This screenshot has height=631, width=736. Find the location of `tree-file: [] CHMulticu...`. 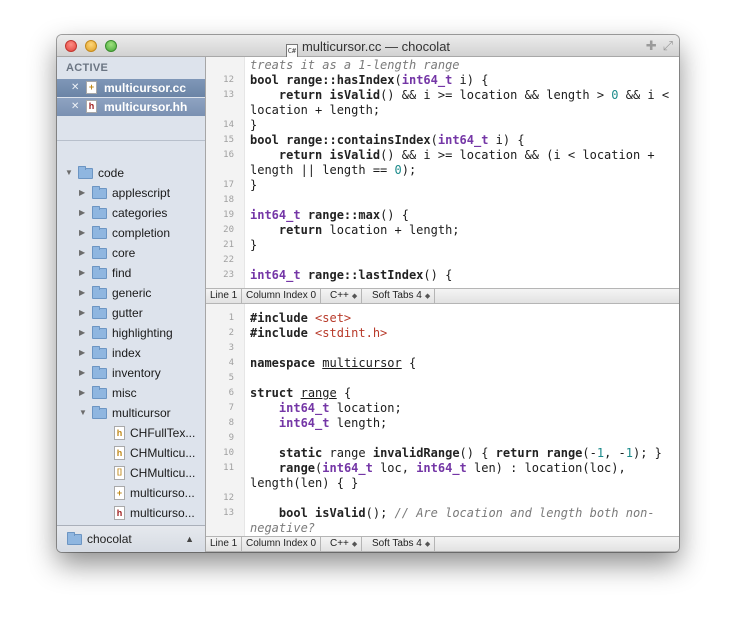

tree-file: [] CHMulticu... is located at coordinates (131, 473).